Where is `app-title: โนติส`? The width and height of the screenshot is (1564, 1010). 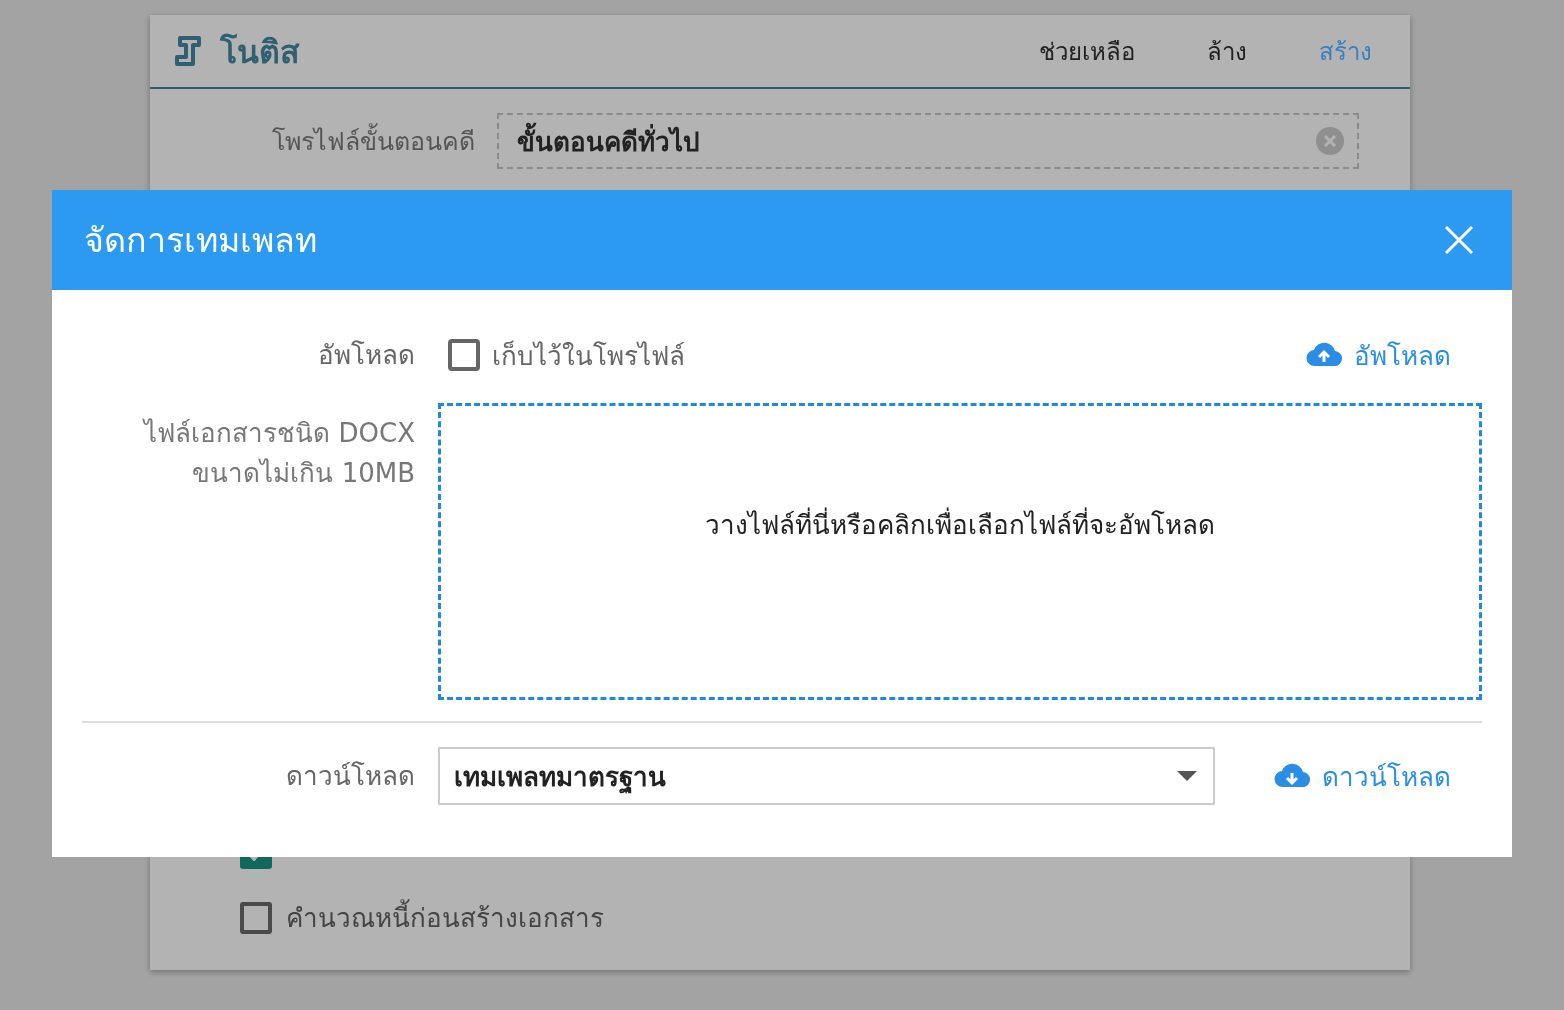 app-title: โนติส is located at coordinates (260, 52).